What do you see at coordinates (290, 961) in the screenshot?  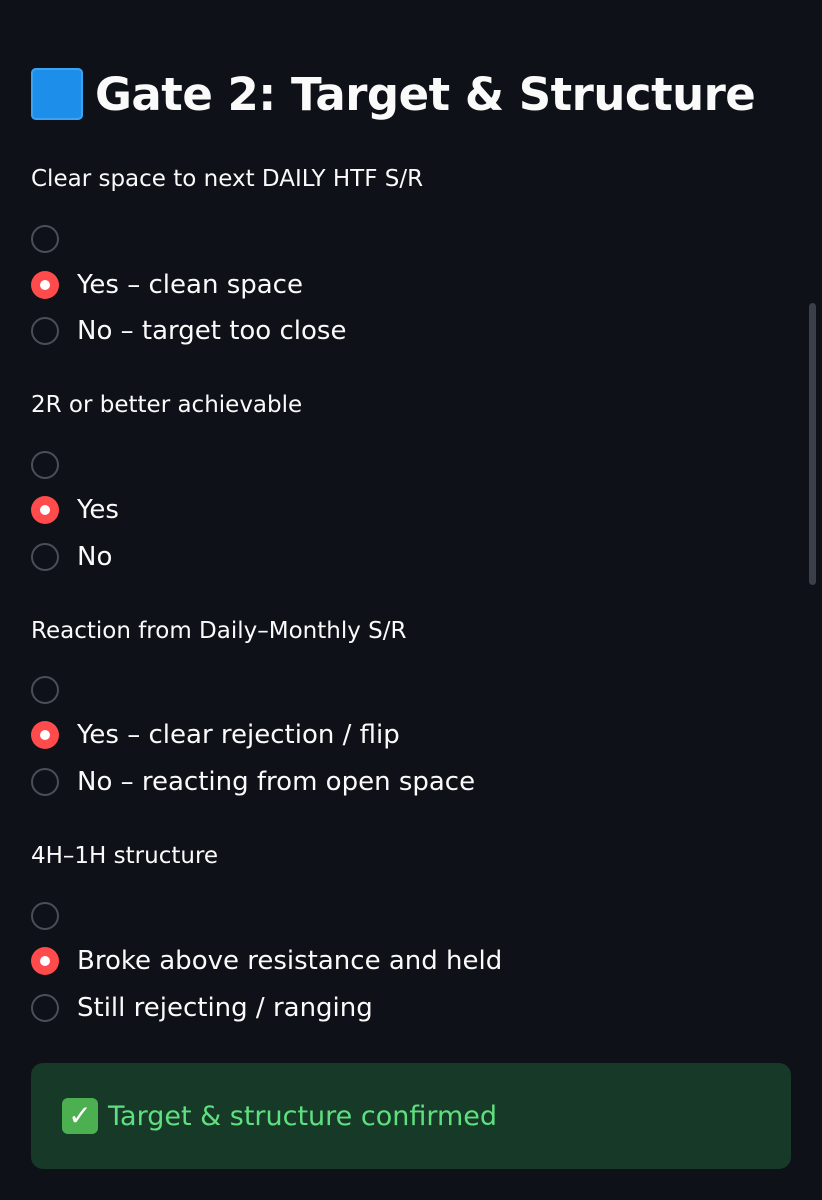 I see `radio-option-label: Broke above resistance and held` at bounding box center [290, 961].